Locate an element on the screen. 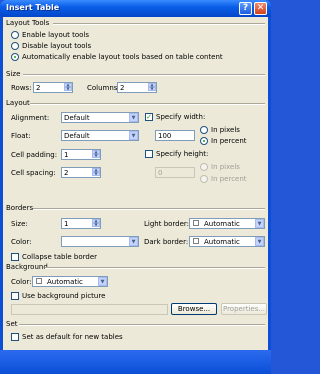 The image size is (320, 374). rows-value: 2 is located at coordinates (38, 88).